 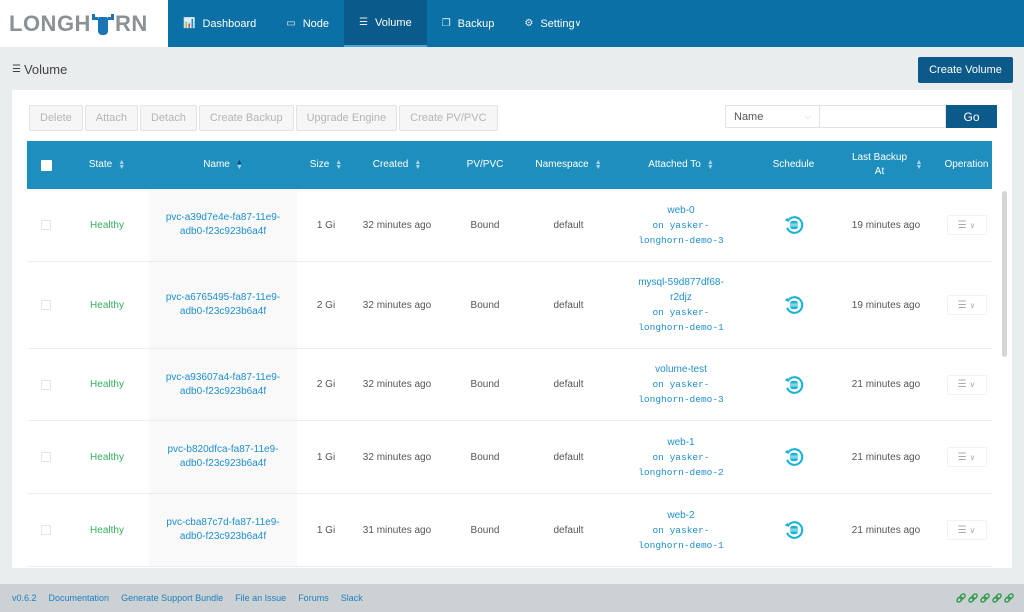 I want to click on column-header-created: Created ▲ ▼, so click(x=397, y=165).